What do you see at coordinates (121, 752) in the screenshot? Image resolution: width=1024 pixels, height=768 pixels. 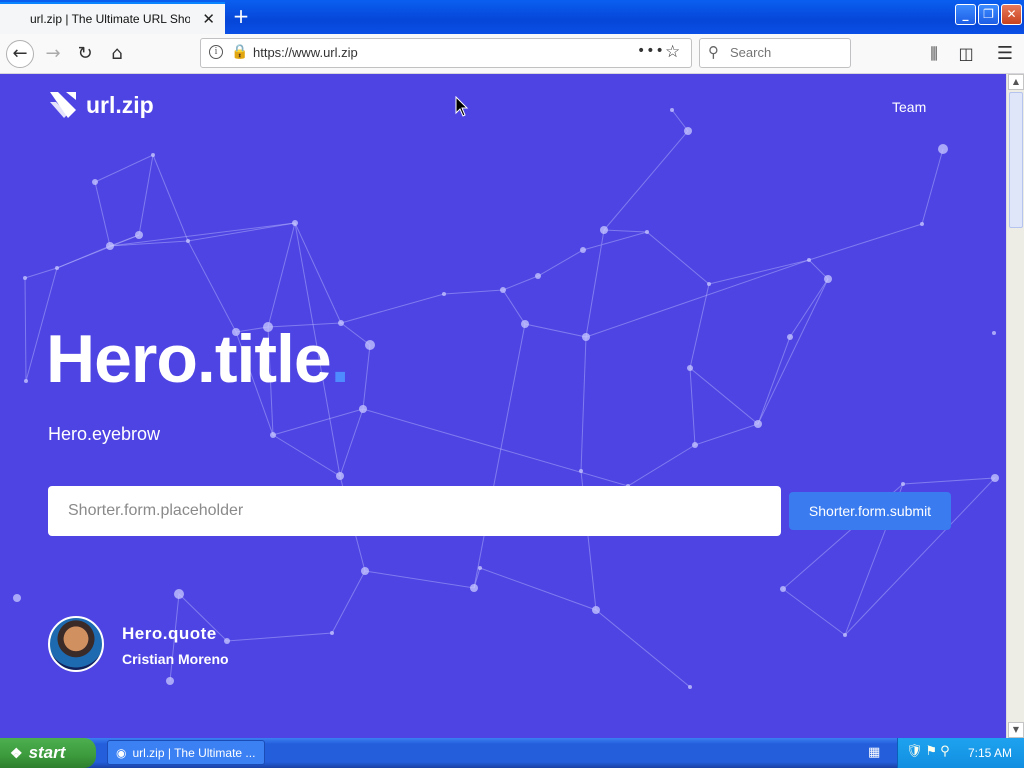 I see `firefox-icon: ◉` at bounding box center [121, 752].